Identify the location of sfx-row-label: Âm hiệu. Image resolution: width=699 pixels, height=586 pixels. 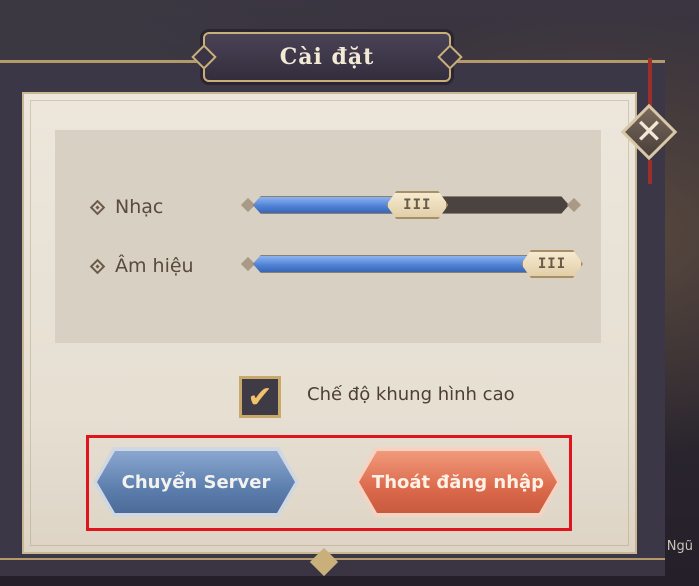
(141, 266).